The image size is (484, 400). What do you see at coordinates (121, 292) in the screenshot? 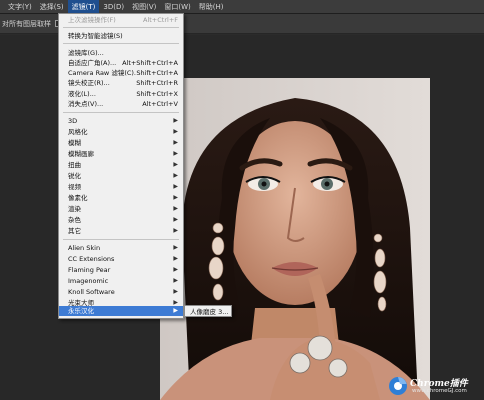
I see `menu-item-knoll-software: Knoll Software ▶` at bounding box center [121, 292].